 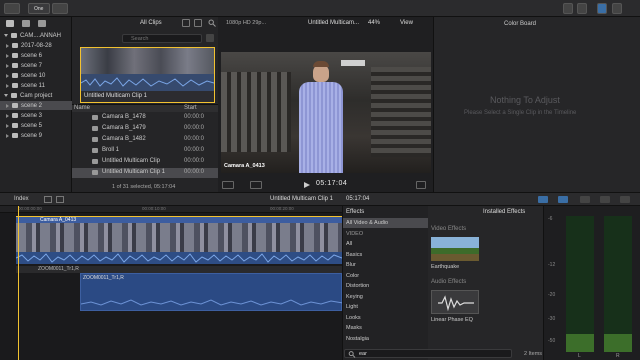 I want to click on browser-row: Camara B_1479 00:00:0, so click(x=145, y=129).